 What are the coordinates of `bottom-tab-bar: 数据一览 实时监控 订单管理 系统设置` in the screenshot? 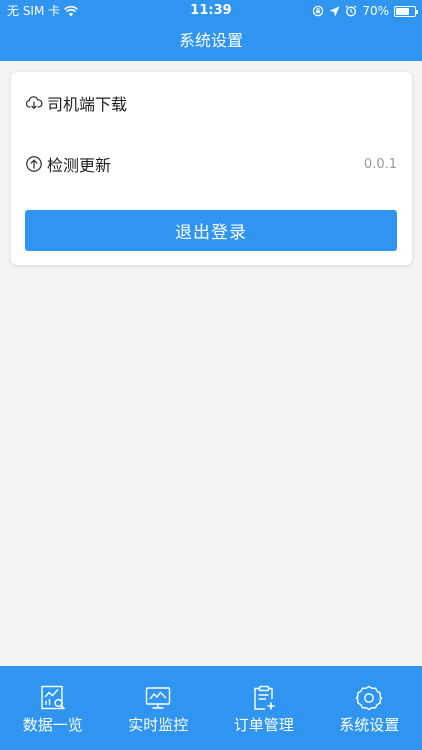 It's located at (211, 708).